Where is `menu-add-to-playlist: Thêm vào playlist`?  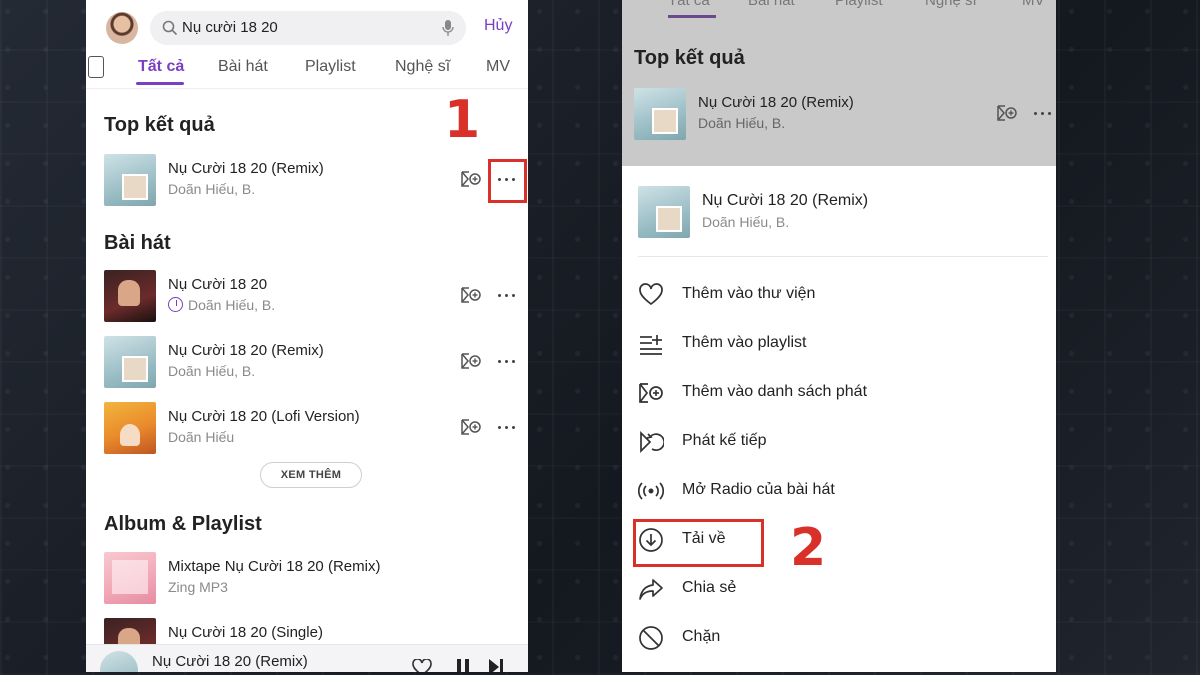 menu-add-to-playlist: Thêm vào playlist is located at coordinates (843, 343).